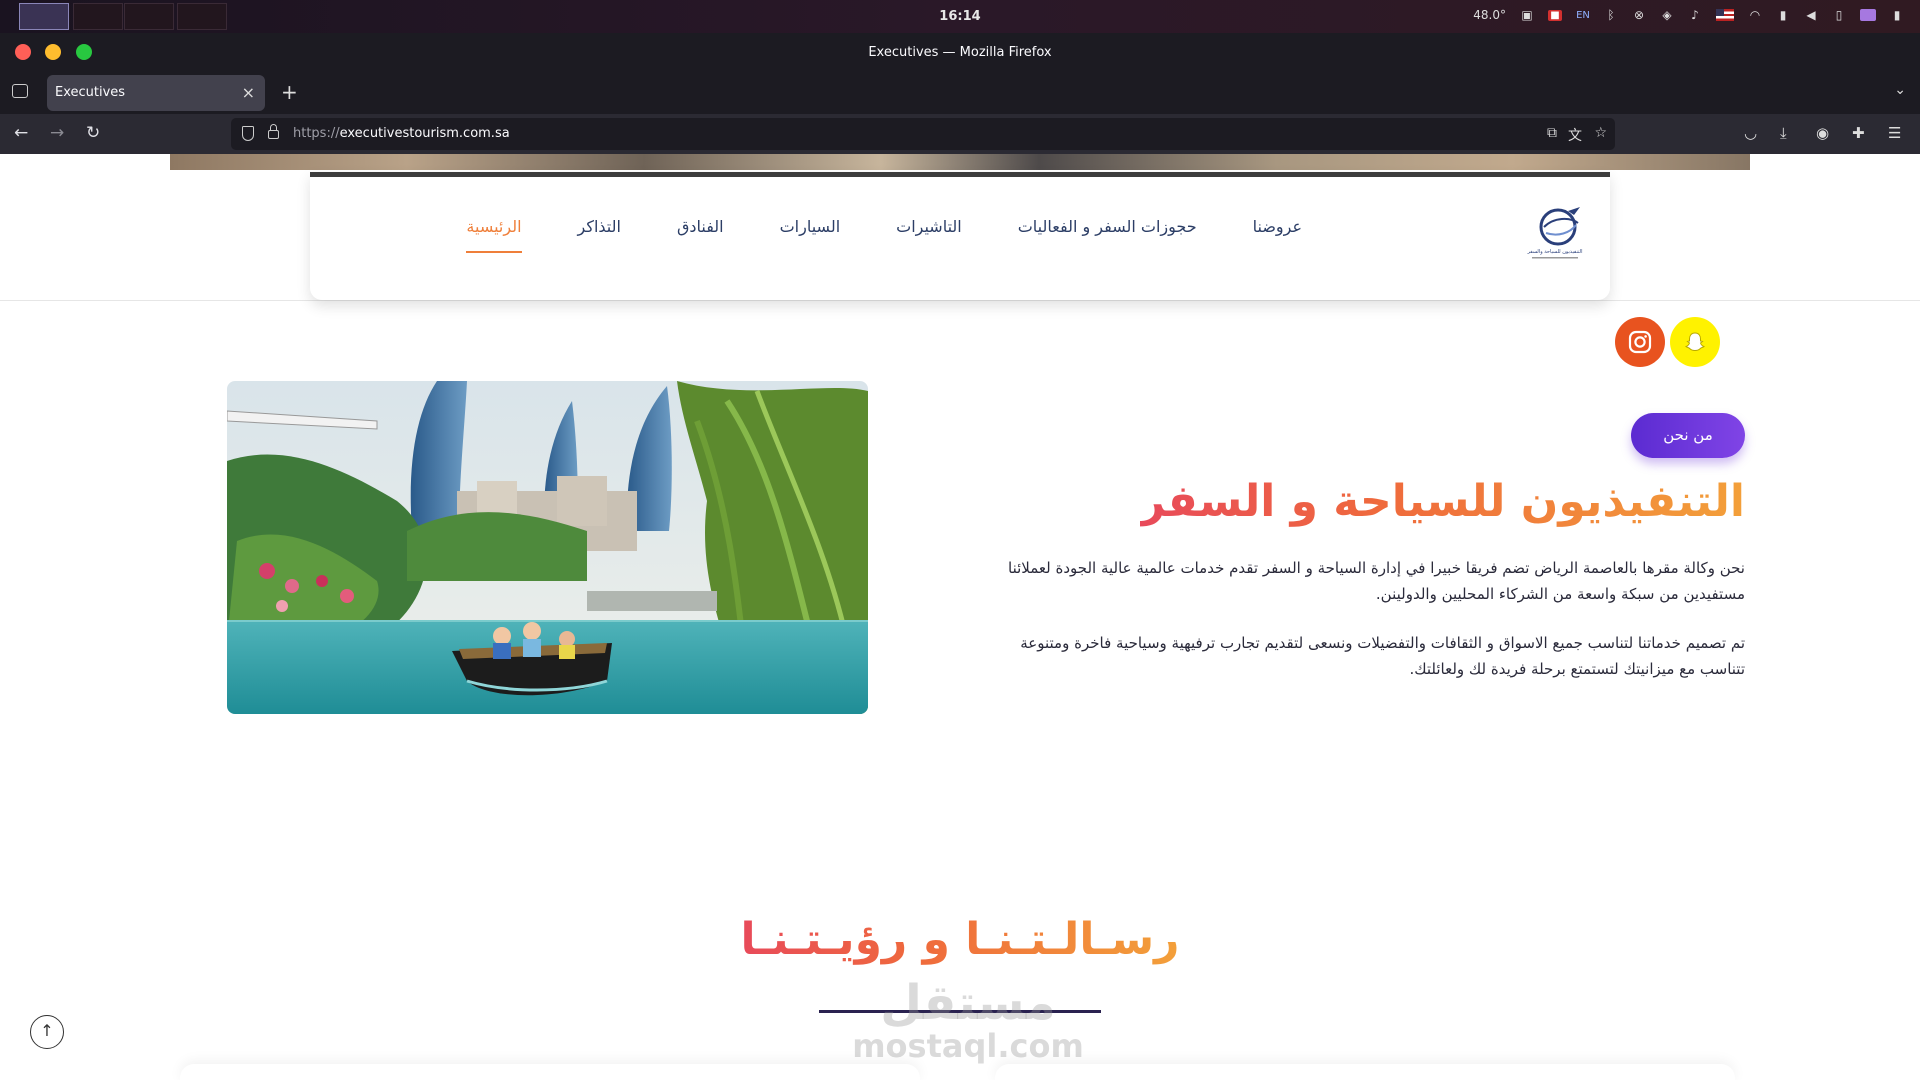 The image size is (1920, 1080). What do you see at coordinates (923, 134) in the screenshot?
I see `address-bar: https://executivestourism.com.sa ⧉ 文 ☆` at bounding box center [923, 134].